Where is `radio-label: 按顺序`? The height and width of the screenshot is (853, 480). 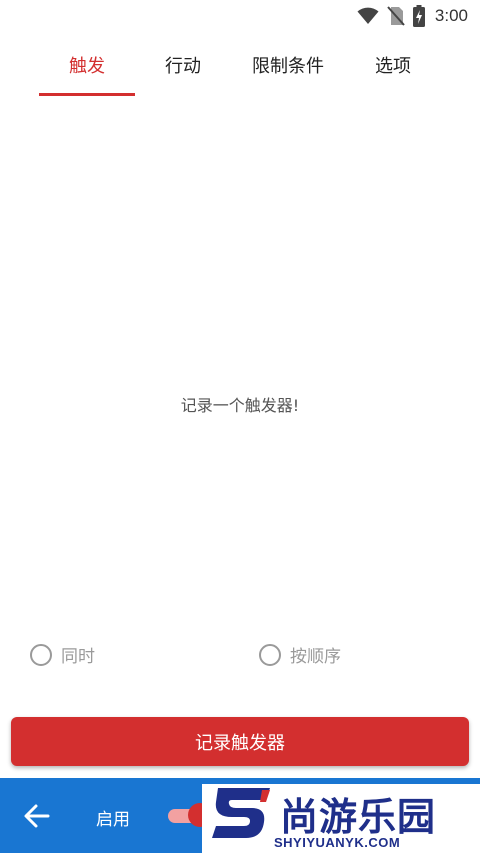
radio-label: 按顺序 is located at coordinates (315, 657).